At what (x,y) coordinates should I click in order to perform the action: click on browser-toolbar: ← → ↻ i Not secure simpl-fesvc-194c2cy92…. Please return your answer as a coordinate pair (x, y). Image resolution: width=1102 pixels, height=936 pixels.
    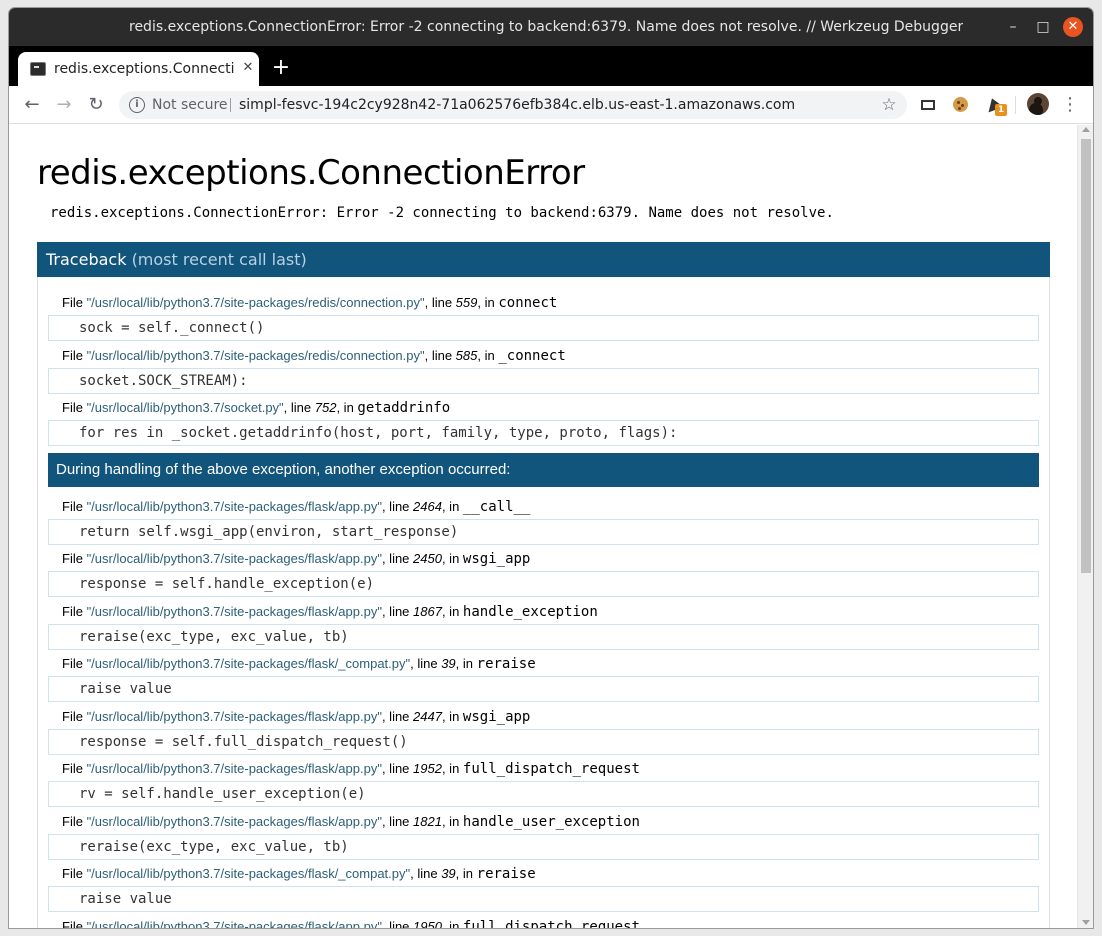
    Looking at the image, I should click on (551, 105).